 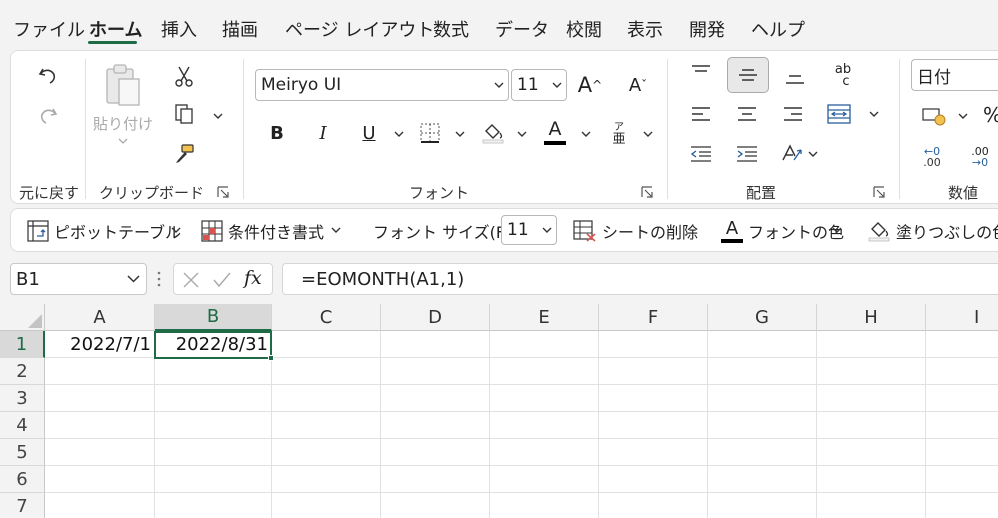 I want to click on tab-developer: 開発, so click(x=707, y=29).